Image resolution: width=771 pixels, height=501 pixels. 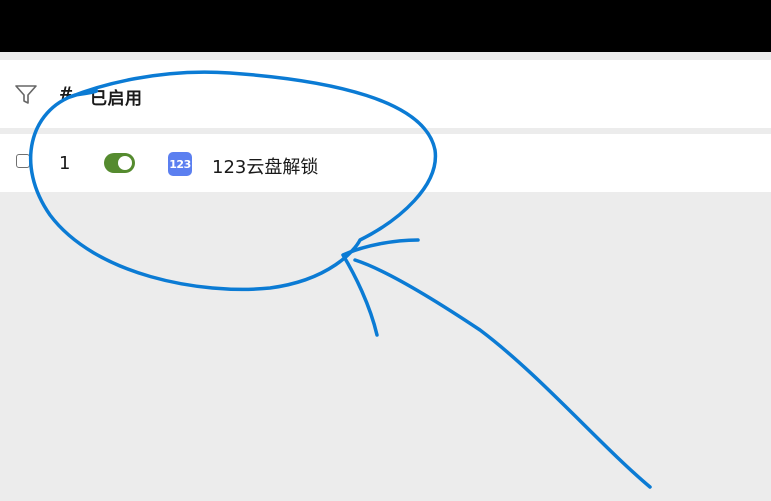 I want to click on column-header-index: #, so click(x=66, y=94).